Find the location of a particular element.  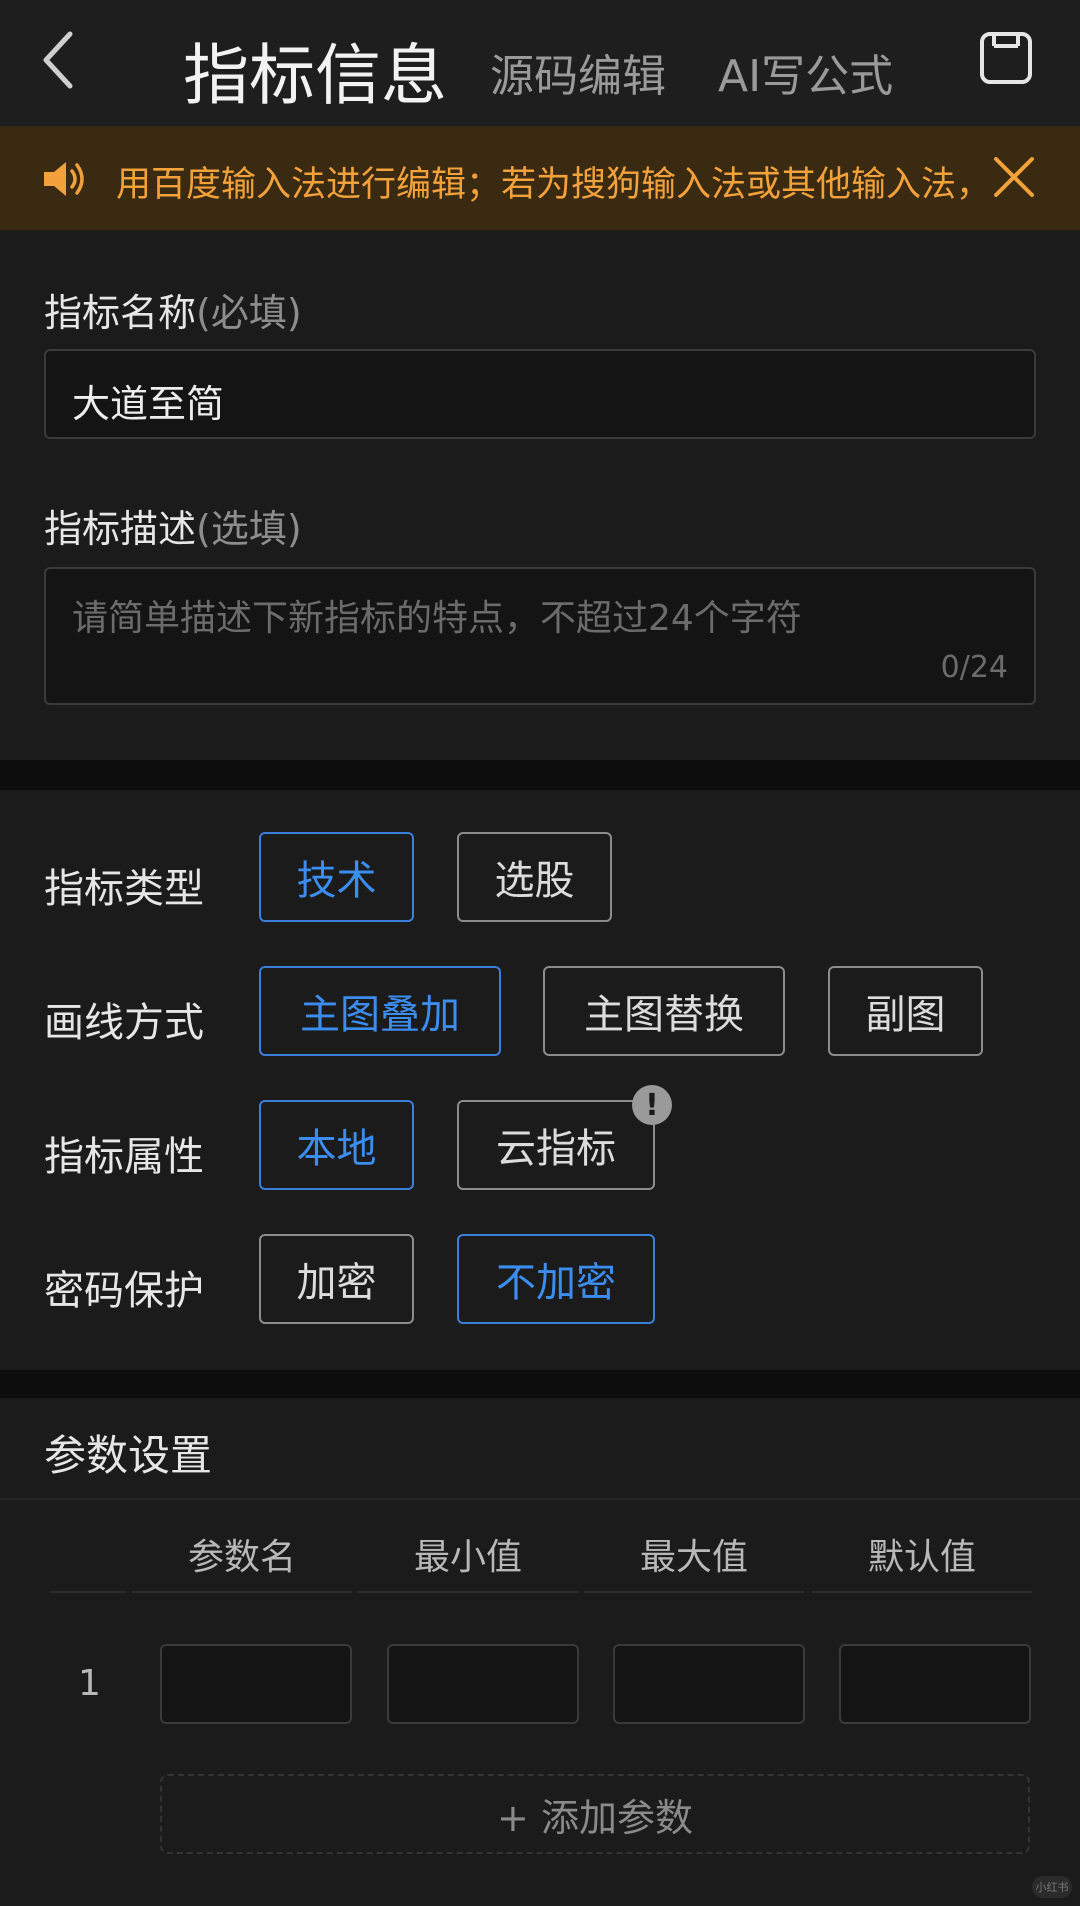

notice-bar: 用百度输入法进行编辑；若为搜狗输入法或其他输入法， is located at coordinates (540, 178).